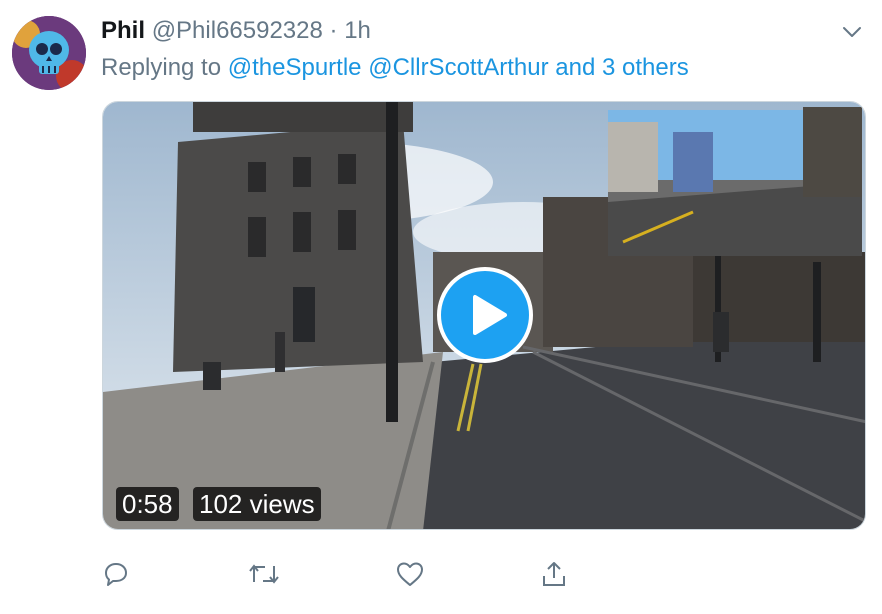 Image resolution: width=882 pixels, height=614 pixels. I want to click on skull-avatar-image, so click(49, 53).